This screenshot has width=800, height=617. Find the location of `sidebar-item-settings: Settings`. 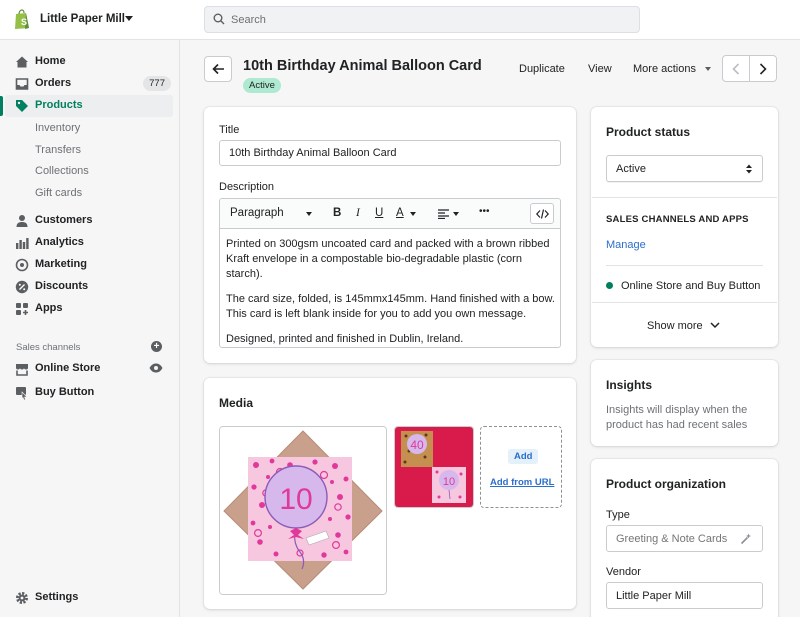

sidebar-item-settings: Settings is located at coordinates (89, 598).